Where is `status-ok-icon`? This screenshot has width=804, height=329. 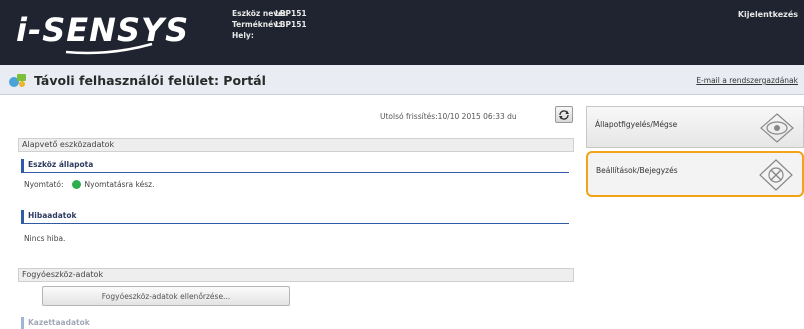
status-ok-icon is located at coordinates (76, 184).